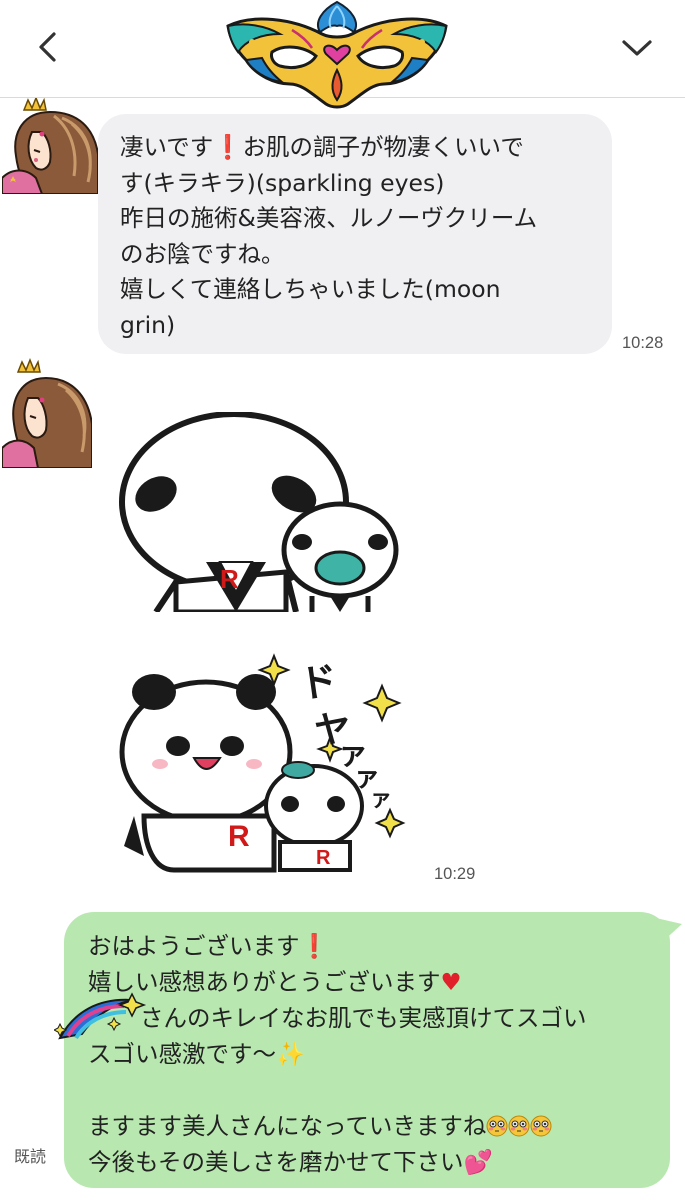 The image size is (685, 1200). Describe the element at coordinates (202, 253) in the screenshot. I see `message-line: のお陰ですね。` at that location.